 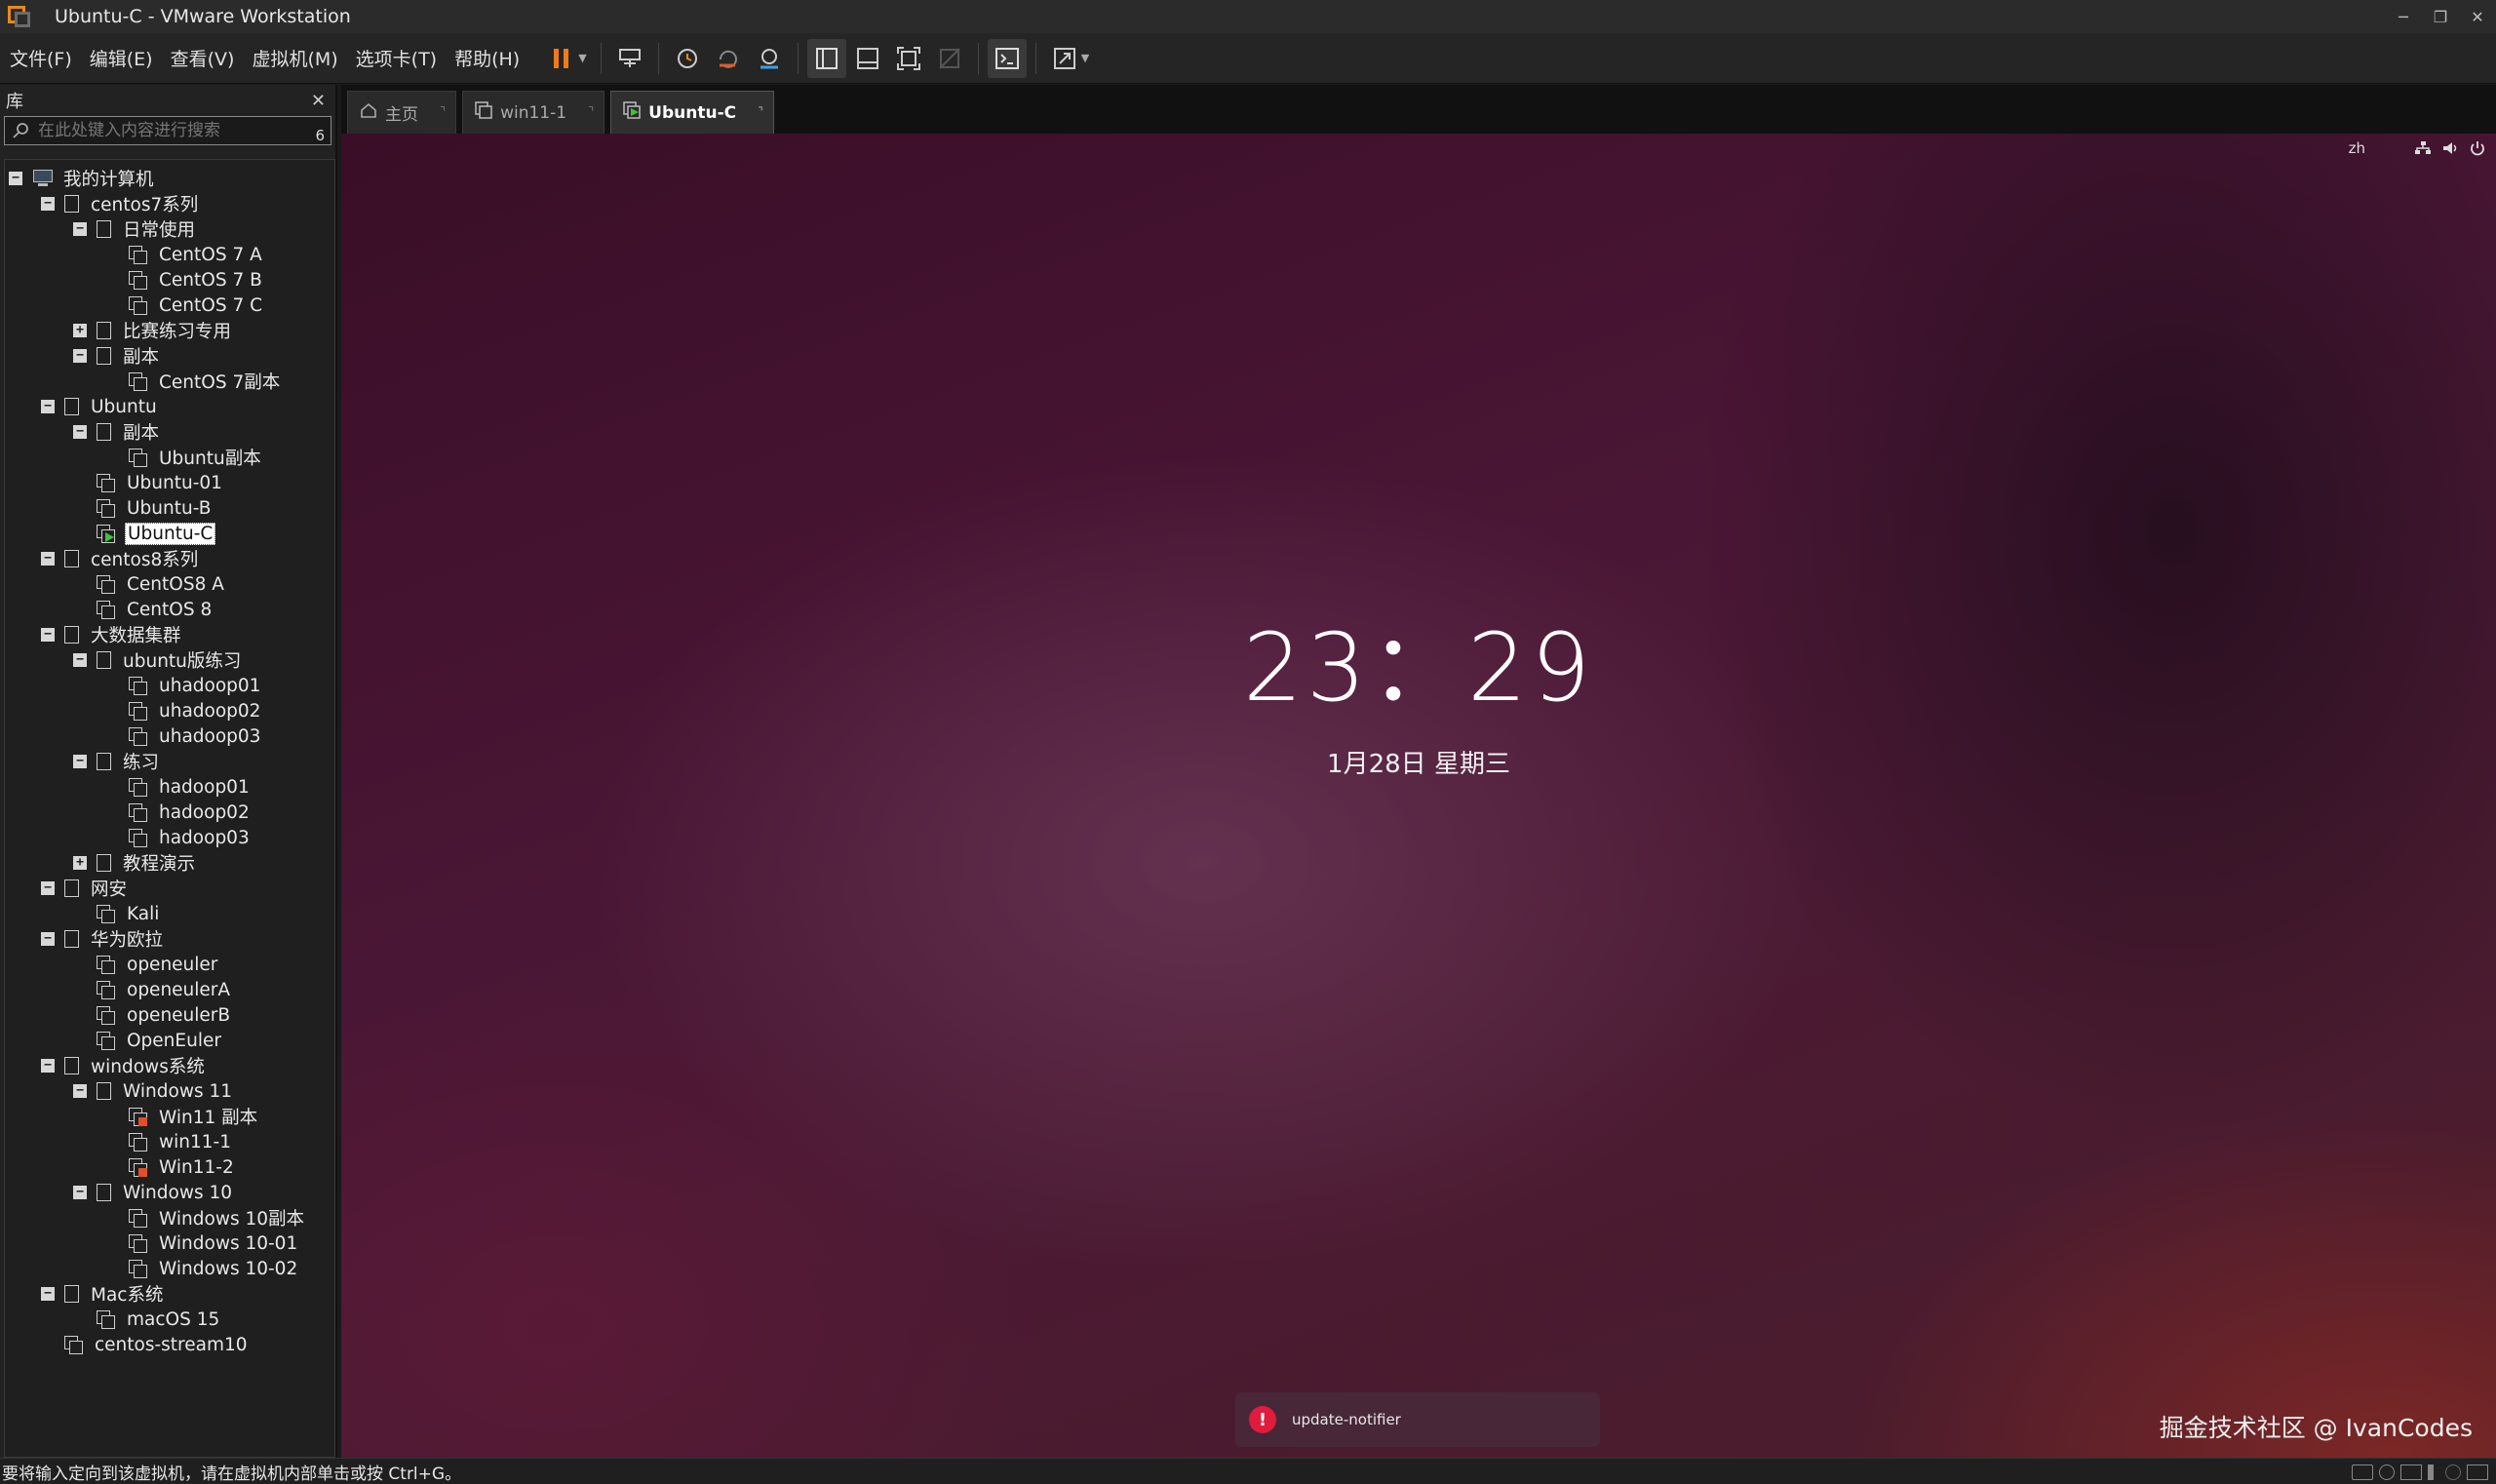 I want to click on pause-dropdown-icon: ▼, so click(x=582, y=58).